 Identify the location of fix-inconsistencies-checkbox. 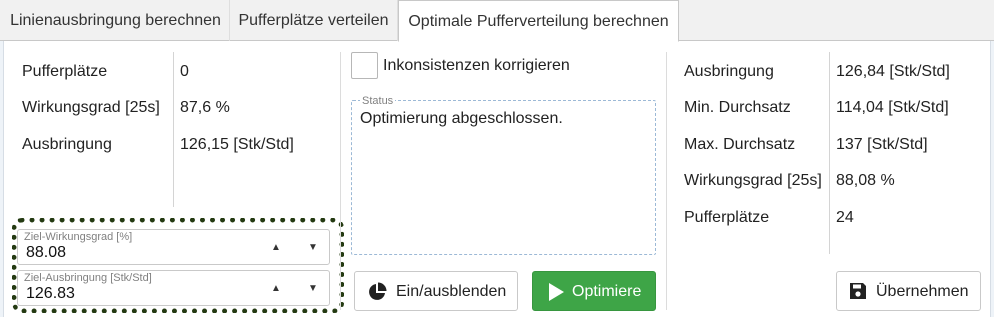
(364, 65).